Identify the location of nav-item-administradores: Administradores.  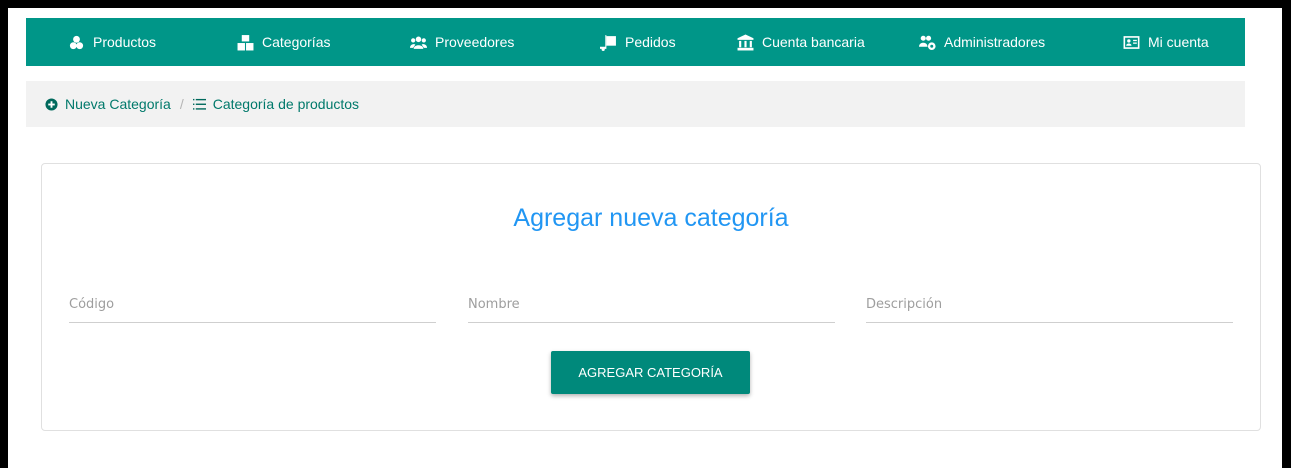
(982, 42).